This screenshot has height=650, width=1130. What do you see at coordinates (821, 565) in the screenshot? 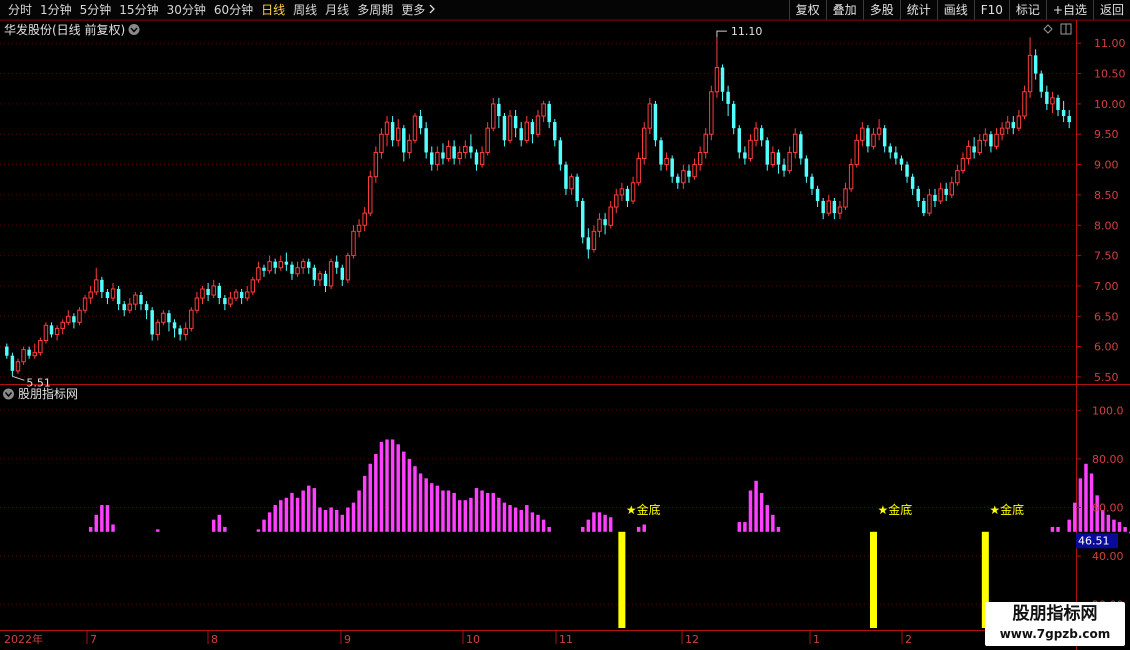
I see `signal-bars: ★金底 ★金底 ★金底` at bounding box center [821, 565].